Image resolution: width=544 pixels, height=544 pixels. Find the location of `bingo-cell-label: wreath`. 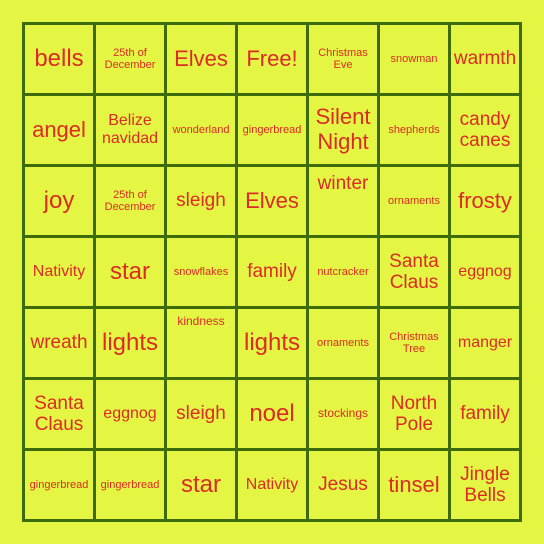

bingo-cell-label: wreath is located at coordinates (59, 343).